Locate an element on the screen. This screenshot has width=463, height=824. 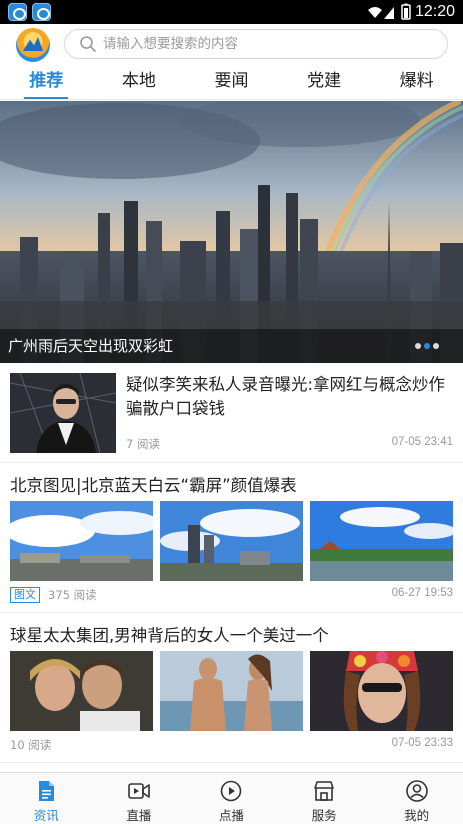
tab-tips: 爆料 is located at coordinates (416, 82).